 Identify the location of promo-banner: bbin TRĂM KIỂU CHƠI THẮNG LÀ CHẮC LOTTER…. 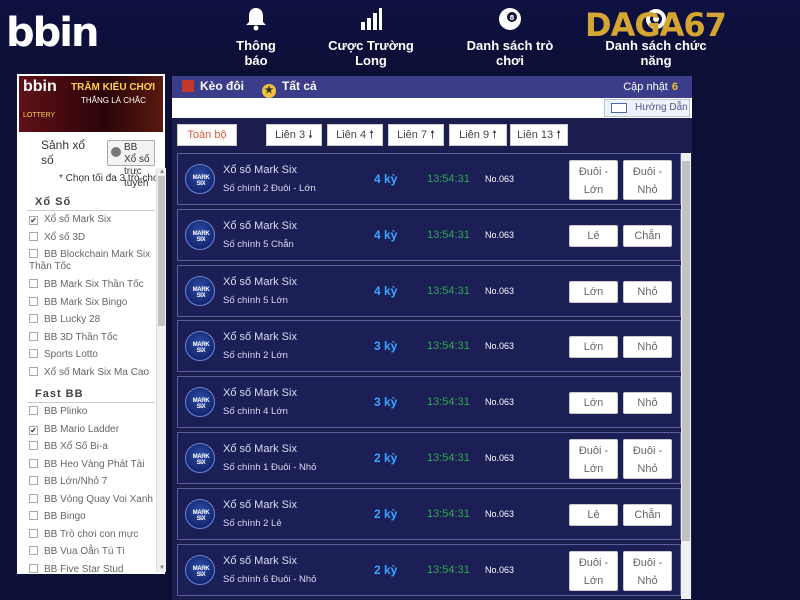
(91, 104).